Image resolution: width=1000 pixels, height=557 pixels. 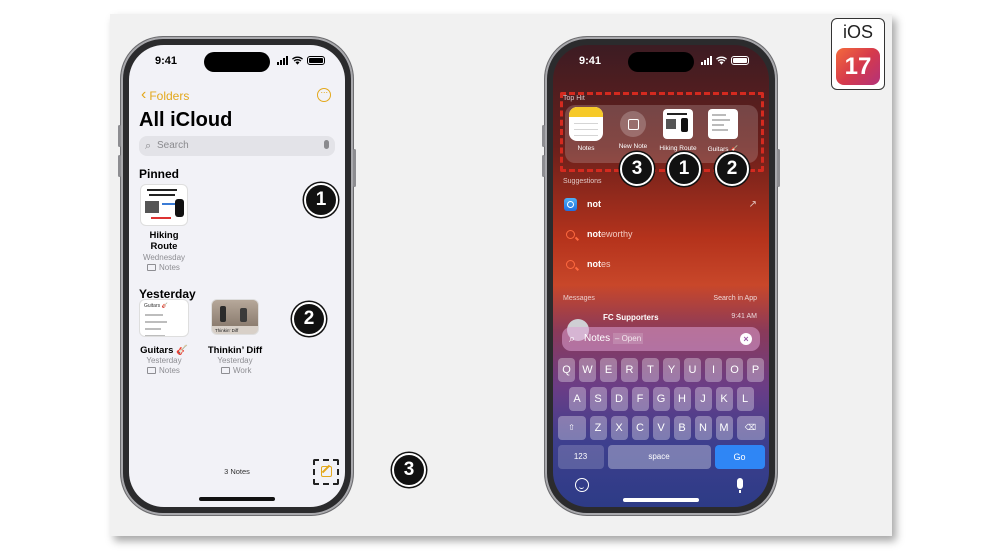 I want to click on key-g: G, so click(x=661, y=399).